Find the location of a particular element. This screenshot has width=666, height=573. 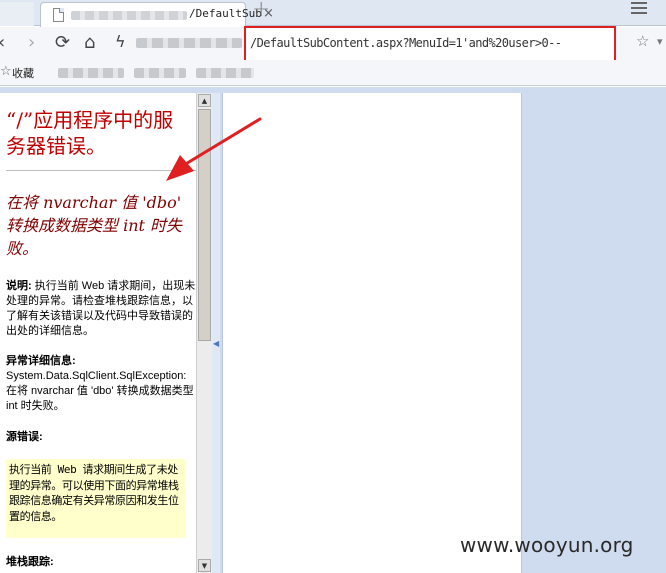

tab-blurred-host is located at coordinates (129, 15).